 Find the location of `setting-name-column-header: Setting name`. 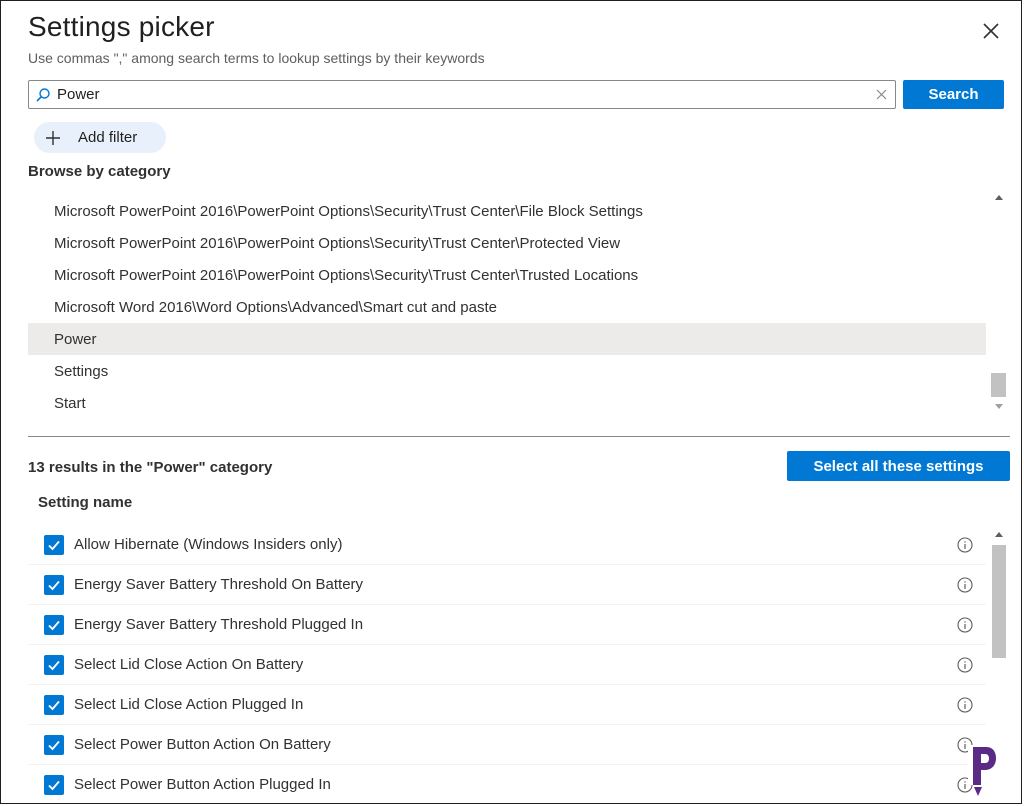

setting-name-column-header: Setting name is located at coordinates (85, 502).